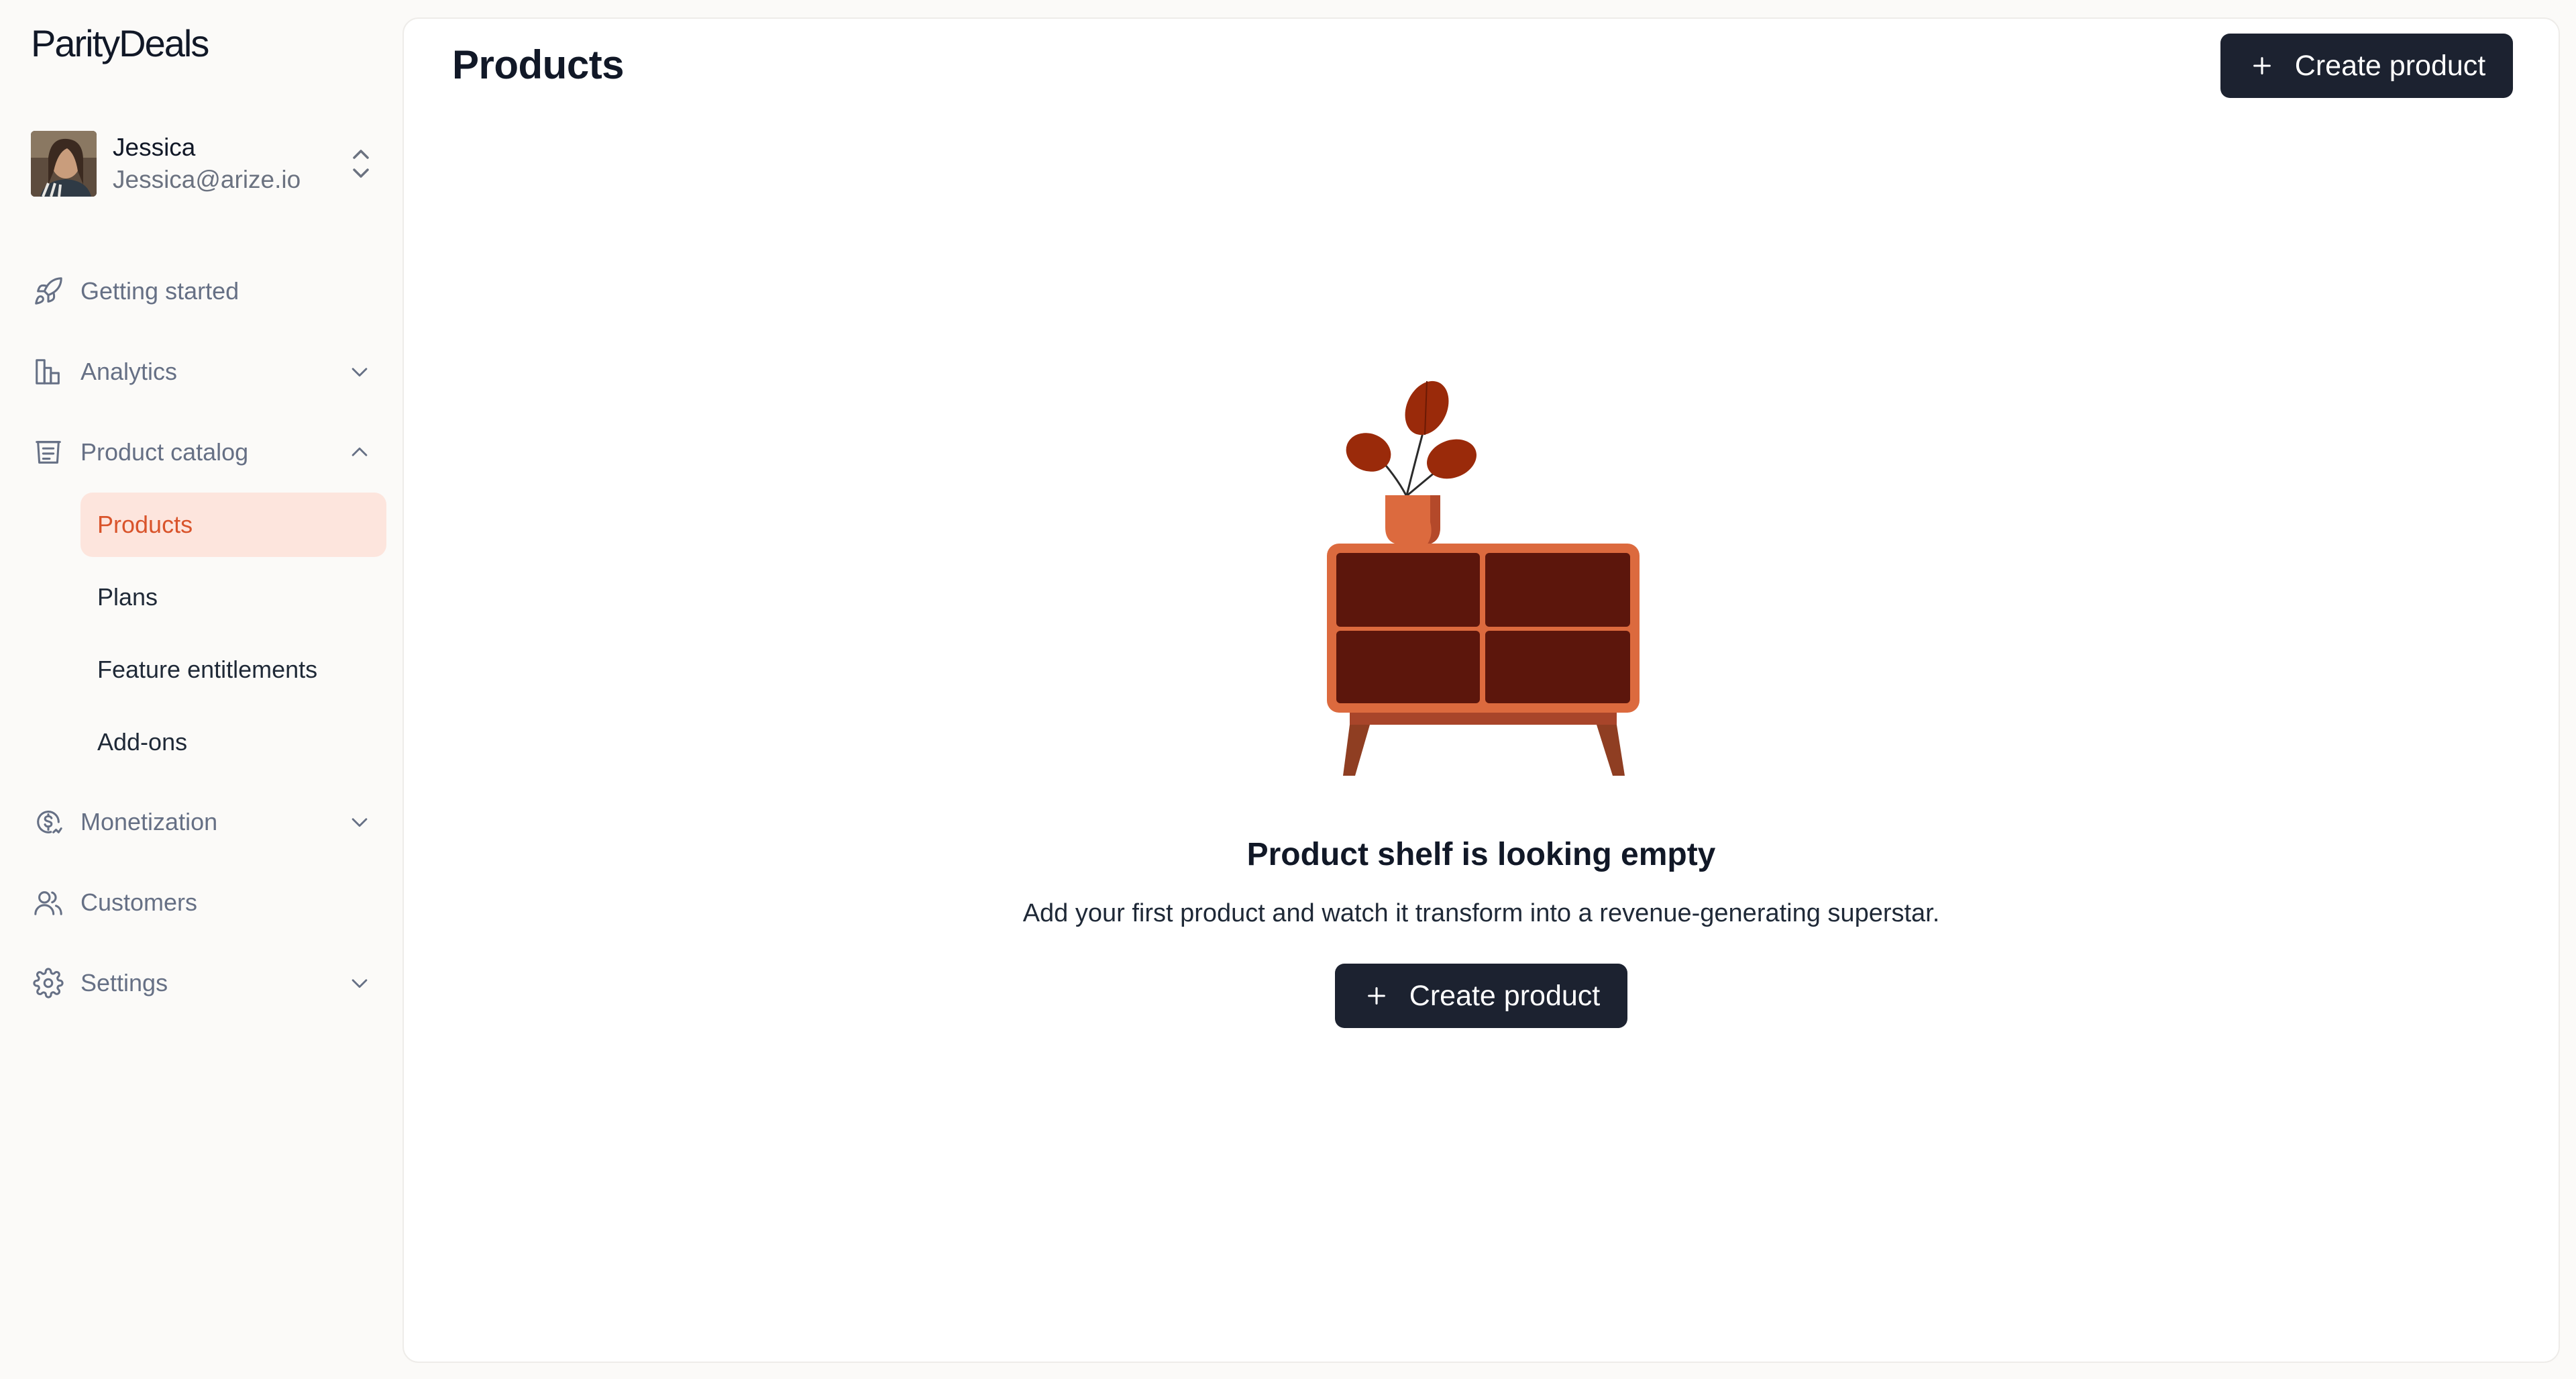 This screenshot has height=1379, width=2576. What do you see at coordinates (48, 822) in the screenshot?
I see `monetization-icon` at bounding box center [48, 822].